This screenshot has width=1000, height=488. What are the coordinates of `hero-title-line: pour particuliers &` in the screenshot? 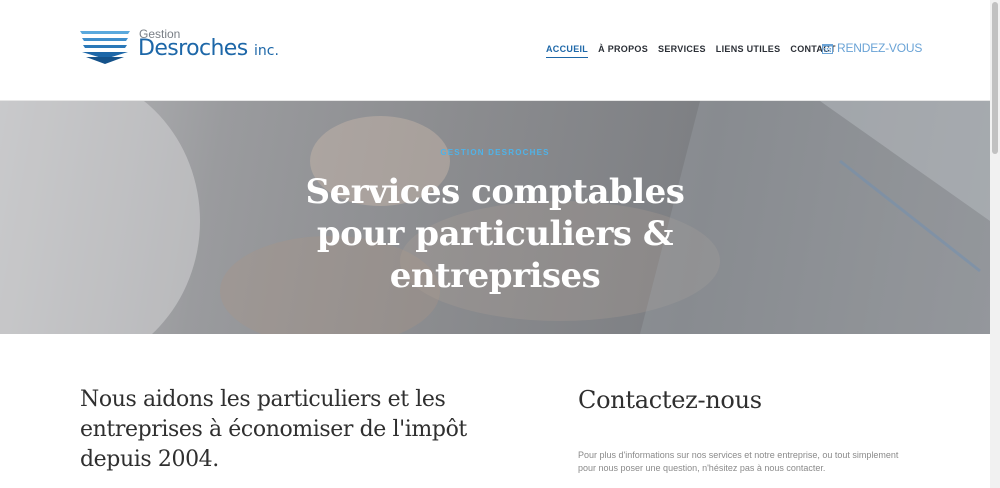 It's located at (495, 234).